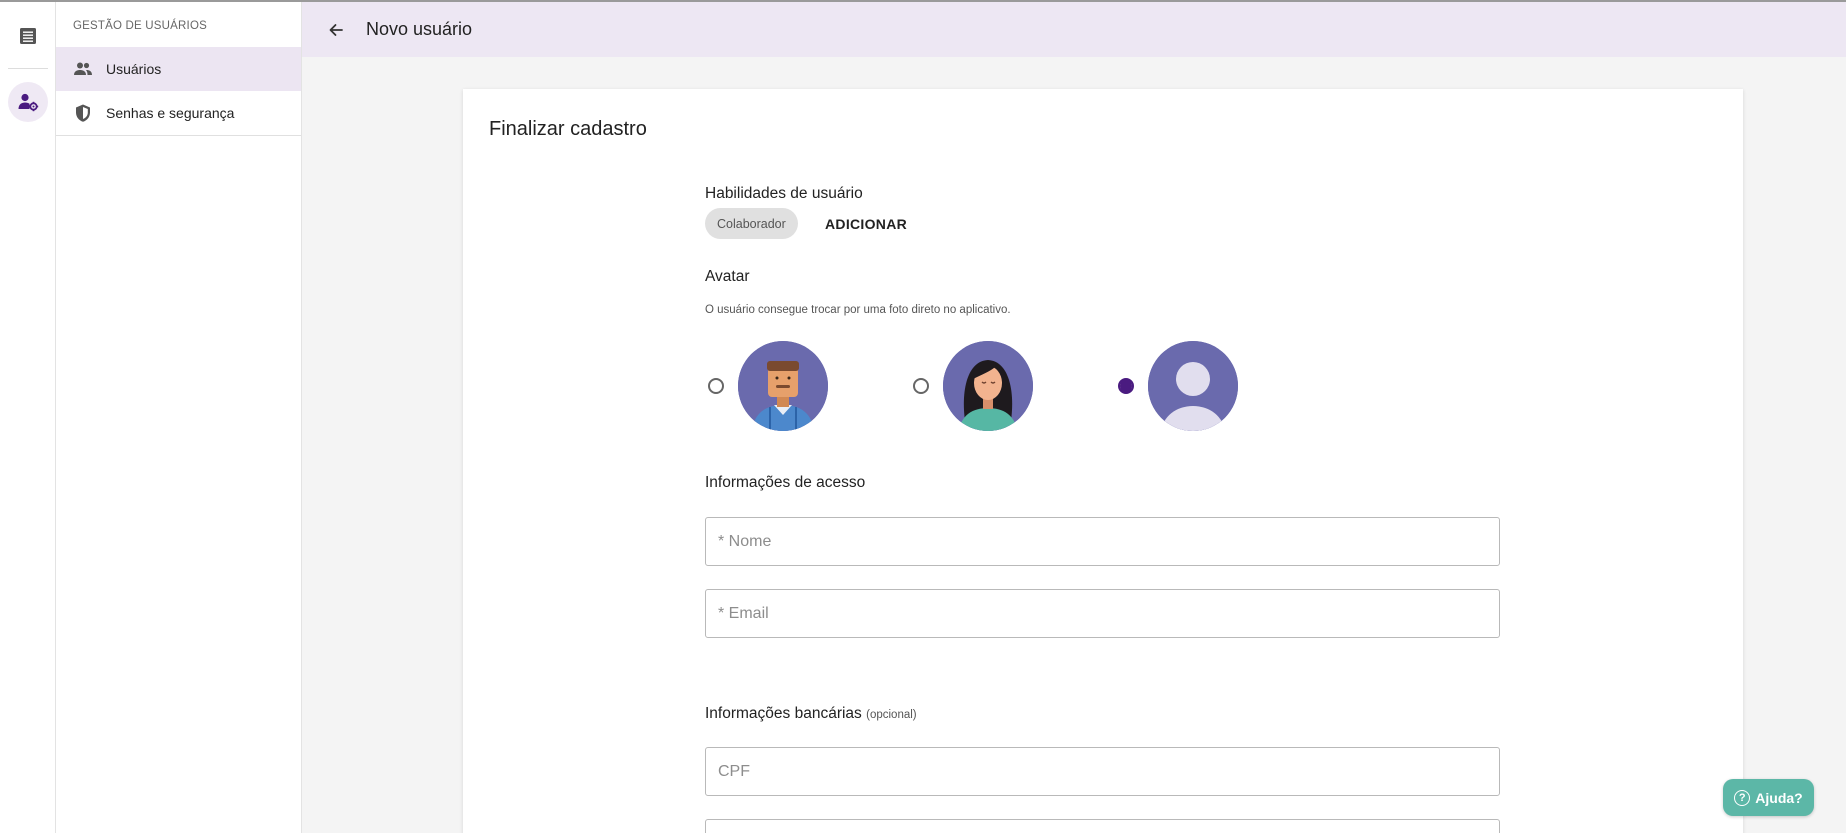  I want to click on sidebar-item-security: Senhas e segurança, so click(178, 113).